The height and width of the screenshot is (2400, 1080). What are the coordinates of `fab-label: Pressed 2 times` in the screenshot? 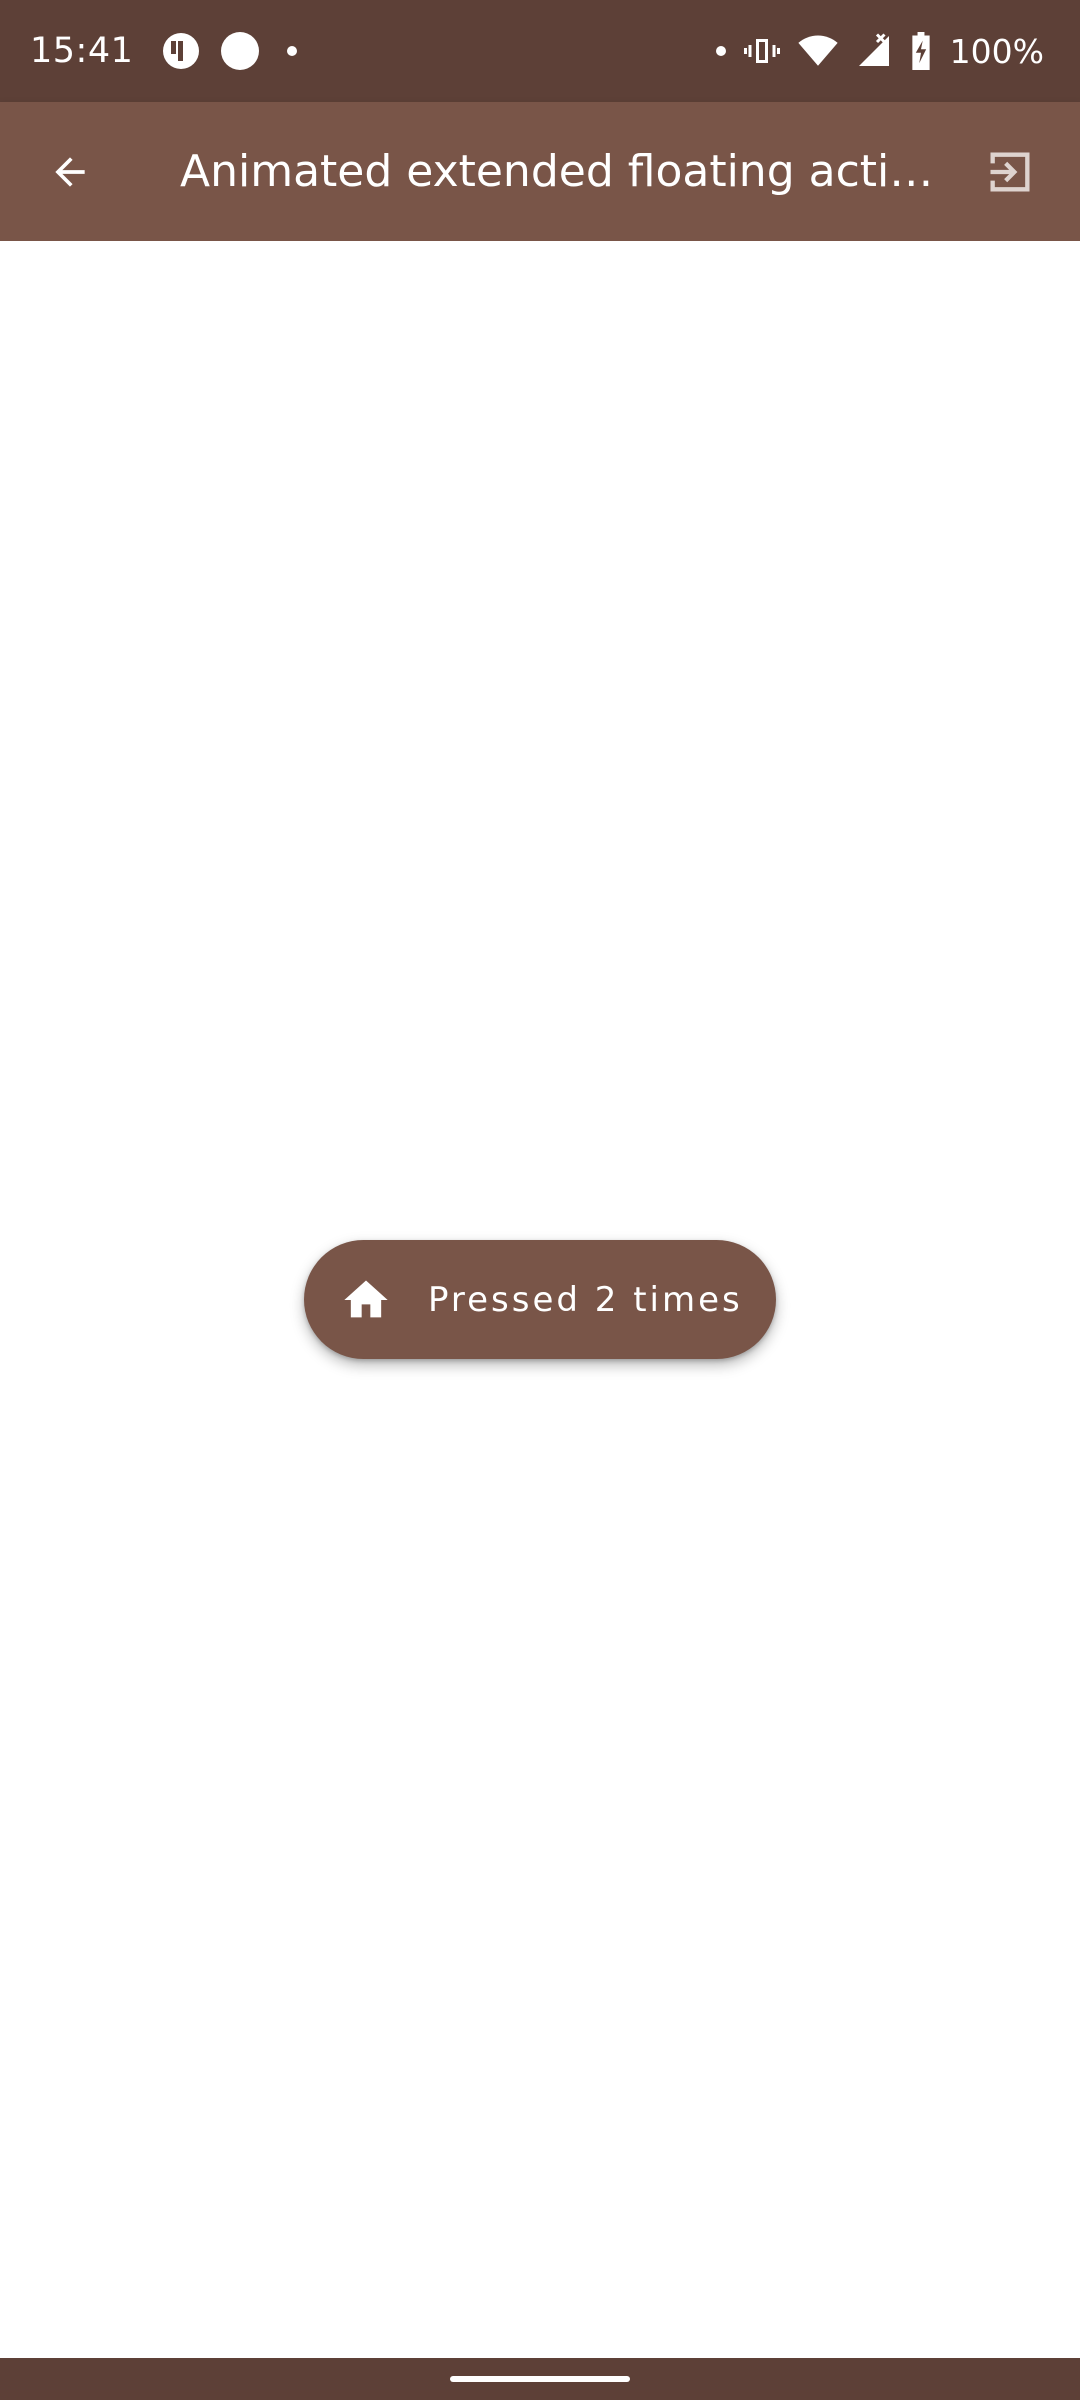 It's located at (585, 1299).